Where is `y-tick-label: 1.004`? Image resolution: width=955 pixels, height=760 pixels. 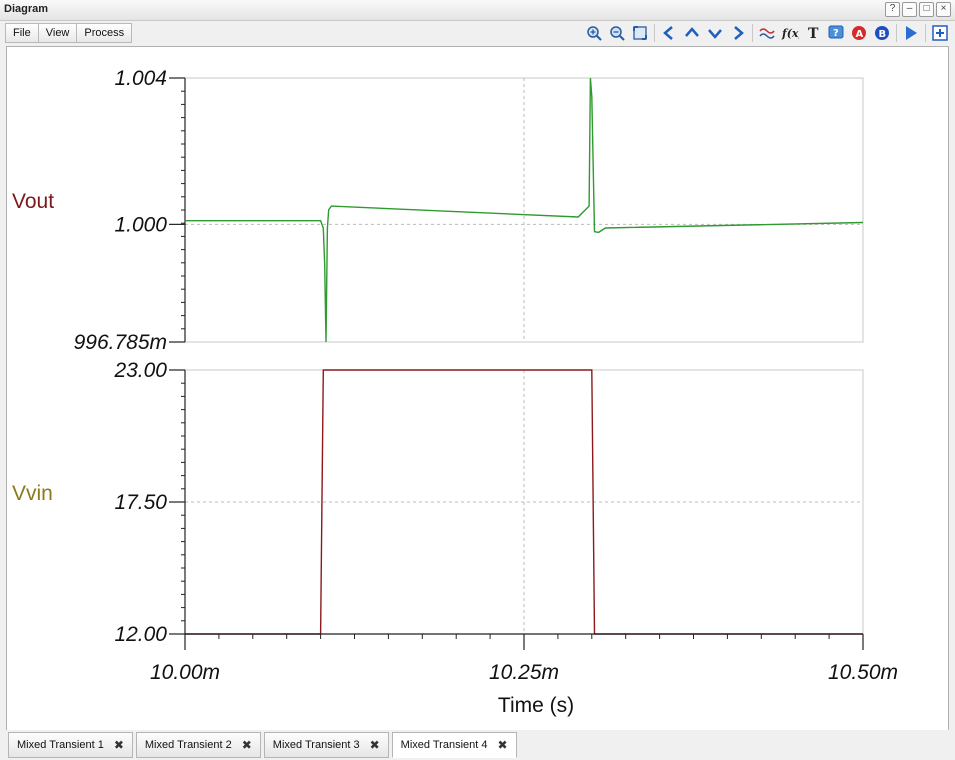 y-tick-label: 1.004 is located at coordinates (140, 78).